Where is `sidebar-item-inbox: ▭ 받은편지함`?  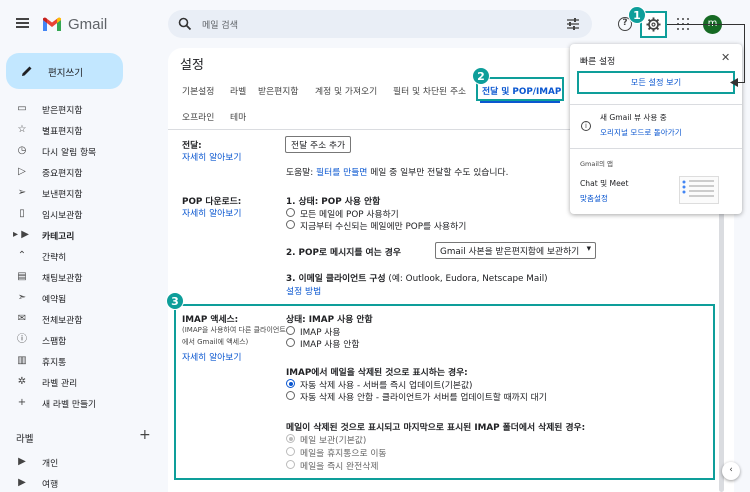
sidebar-item-inbox: ▭ 받은편지함 is located at coordinates (75, 108).